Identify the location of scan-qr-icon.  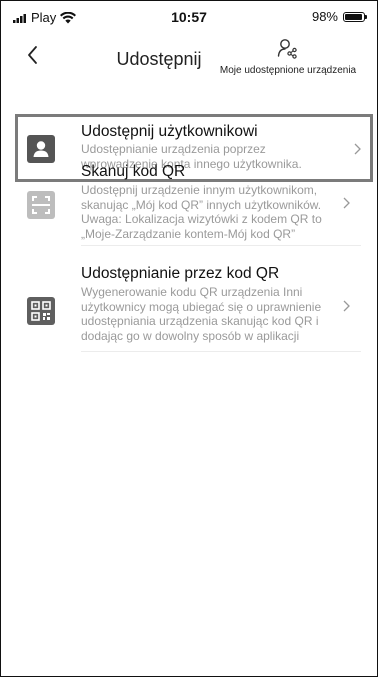
(41, 205).